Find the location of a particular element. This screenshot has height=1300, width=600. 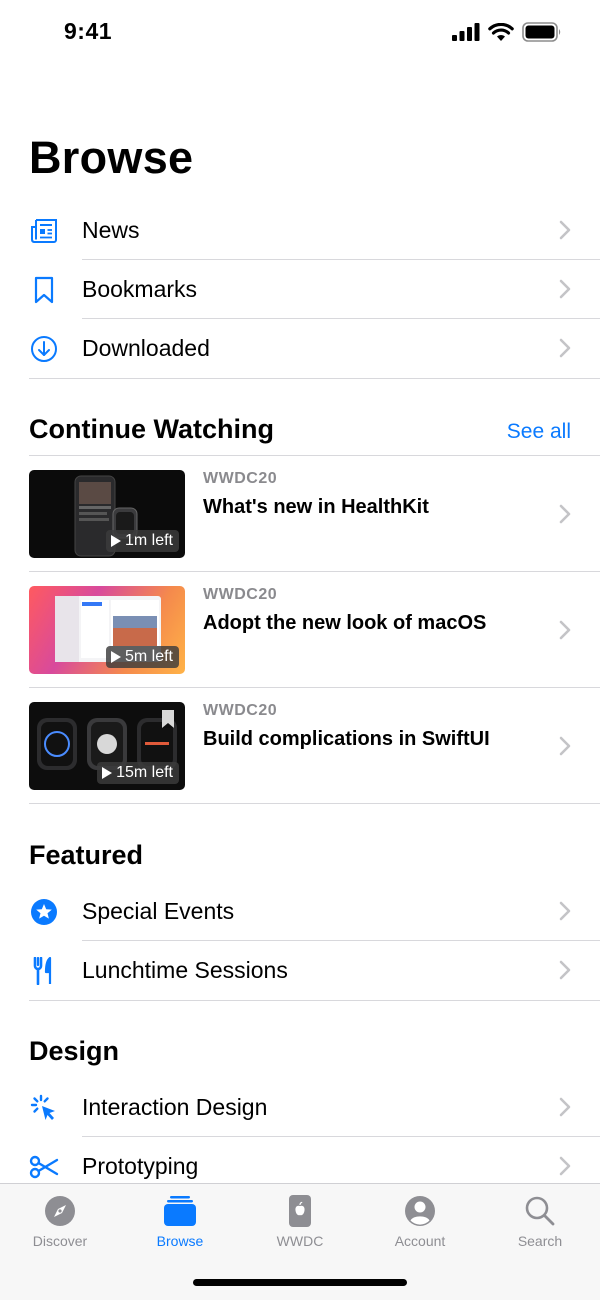

video-thumbnail: 15m left is located at coordinates (107, 746).